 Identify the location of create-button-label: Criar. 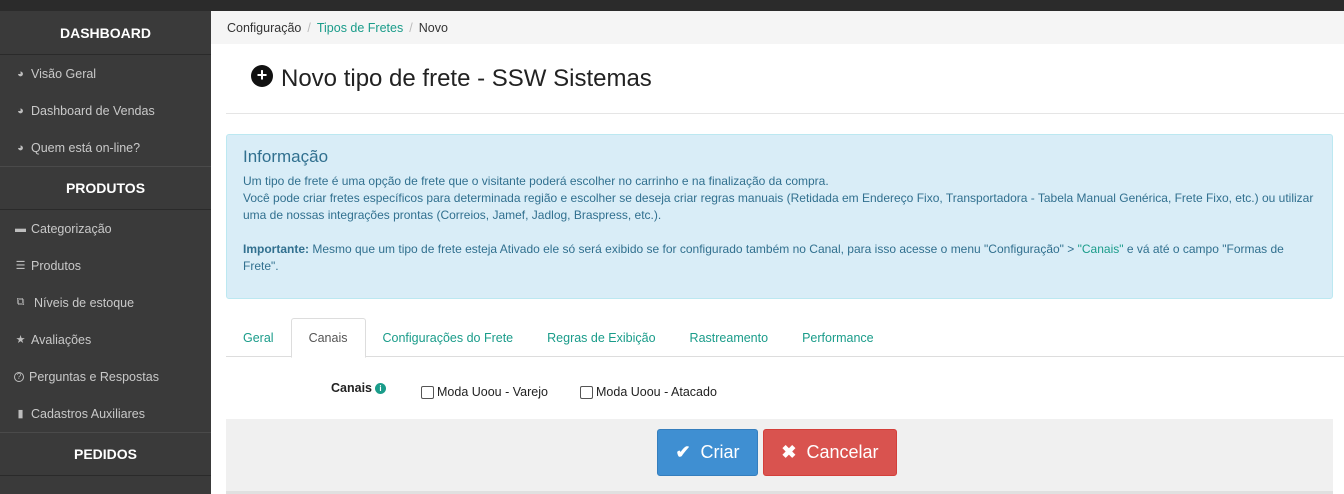
(720, 452).